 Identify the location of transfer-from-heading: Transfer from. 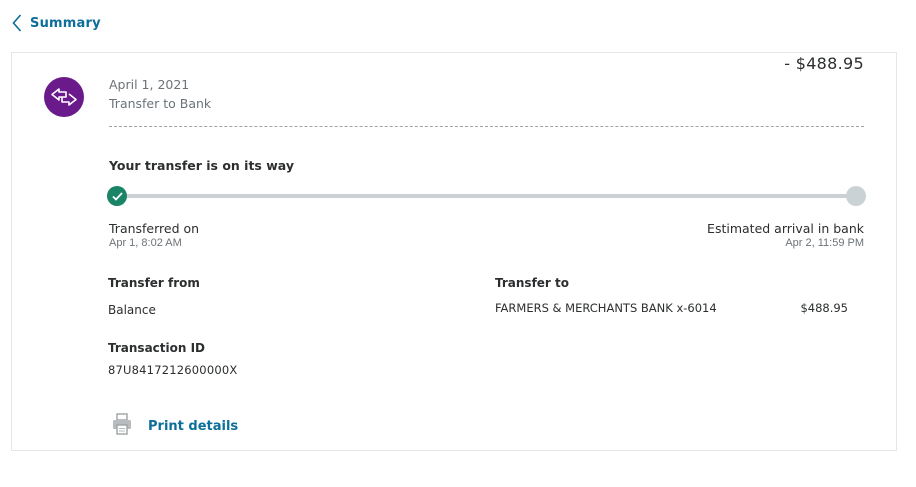
(154, 283).